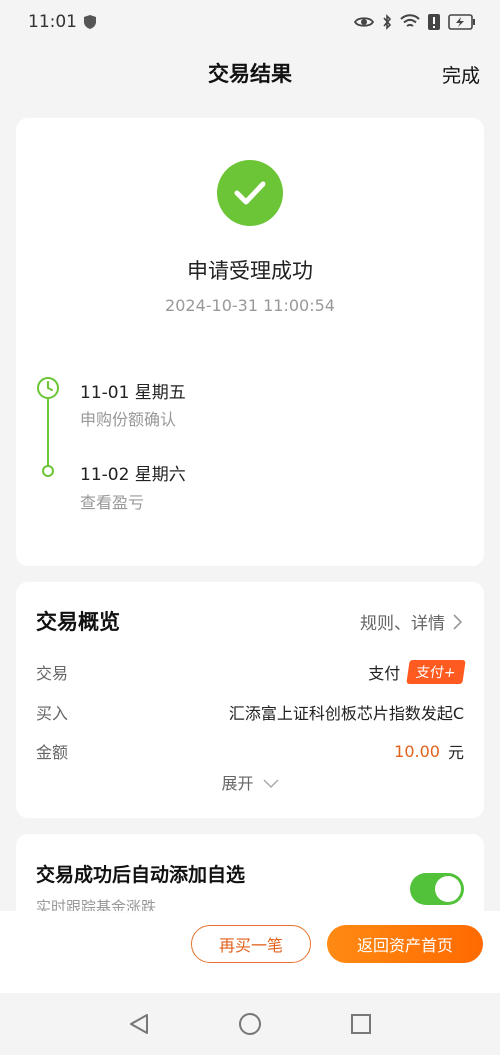  Describe the element at coordinates (250, 271) in the screenshot. I see `result-title: 申请受理成功` at that location.